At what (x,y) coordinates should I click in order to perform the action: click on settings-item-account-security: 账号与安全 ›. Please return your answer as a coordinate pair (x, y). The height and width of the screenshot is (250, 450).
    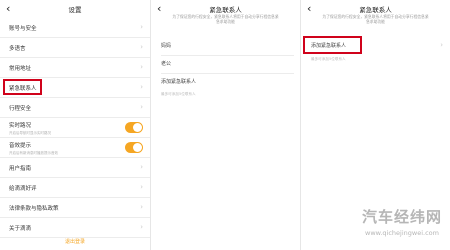
    Looking at the image, I should click on (75, 28).